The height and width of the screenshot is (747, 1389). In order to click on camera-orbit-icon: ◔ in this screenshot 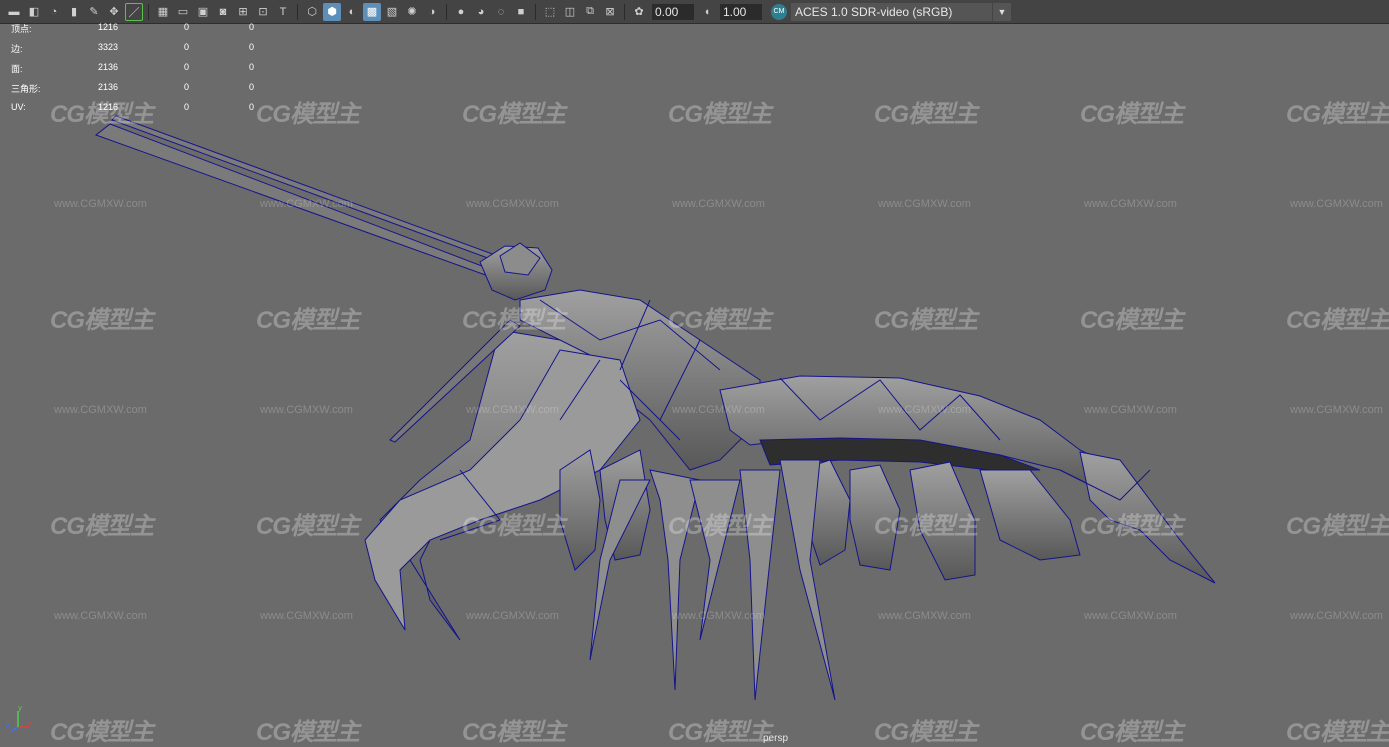, I will do `click(54, 12)`.